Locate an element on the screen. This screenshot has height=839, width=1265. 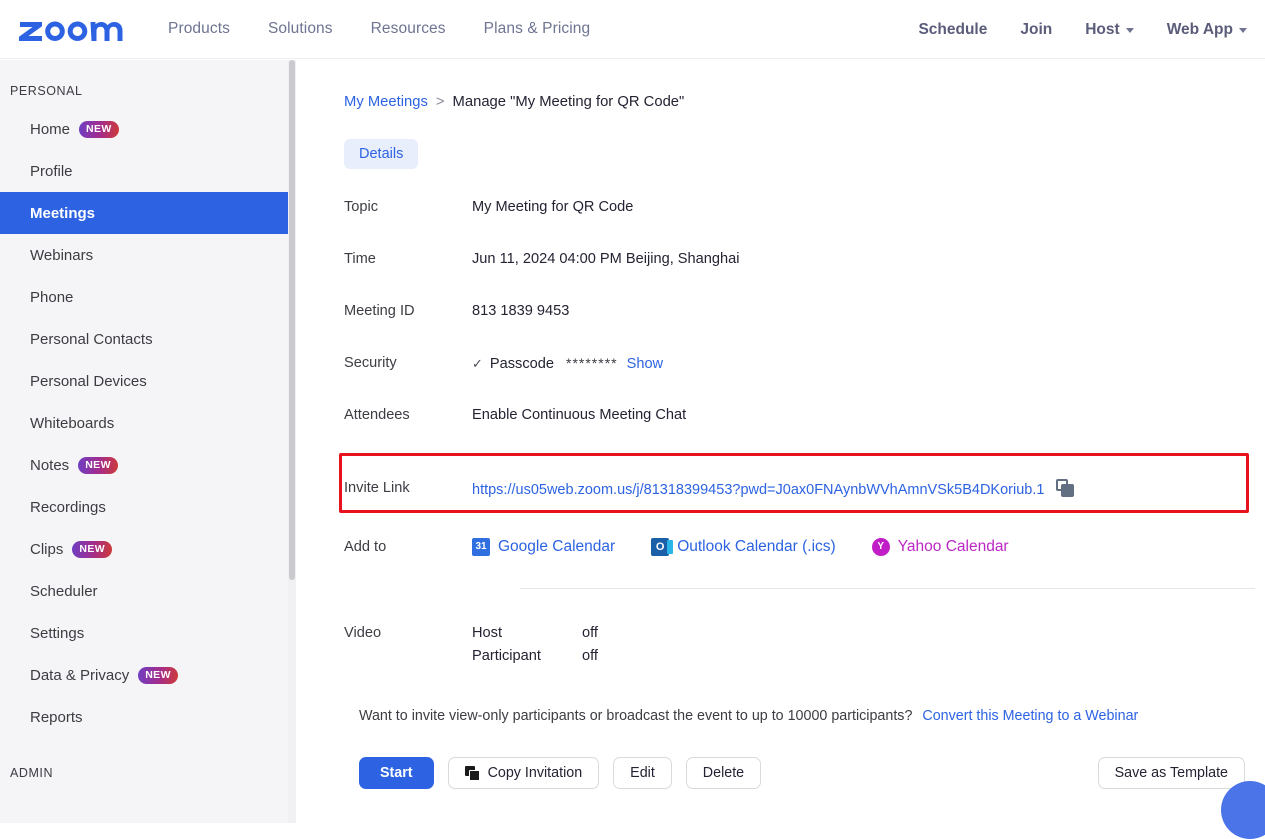
video-row-host: Host off is located at coordinates (535, 633).